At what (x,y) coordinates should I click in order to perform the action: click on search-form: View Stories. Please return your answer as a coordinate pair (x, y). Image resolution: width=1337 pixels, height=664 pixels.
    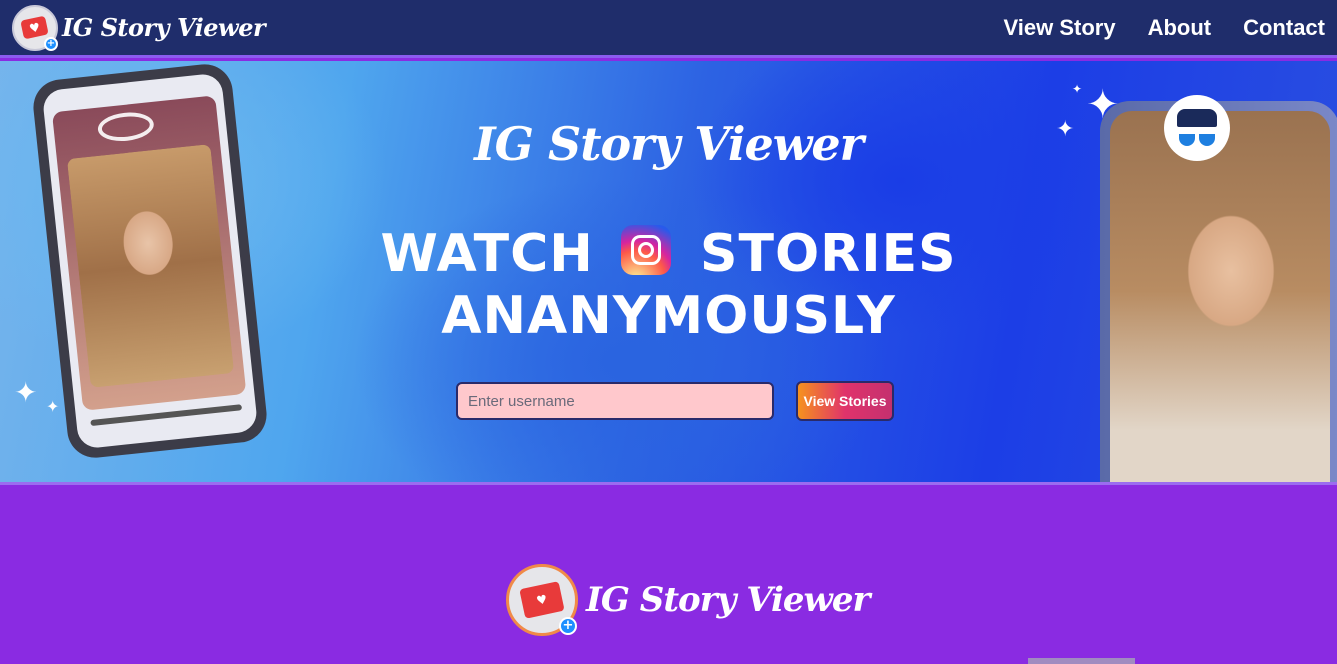
    Looking at the image, I should click on (675, 401).